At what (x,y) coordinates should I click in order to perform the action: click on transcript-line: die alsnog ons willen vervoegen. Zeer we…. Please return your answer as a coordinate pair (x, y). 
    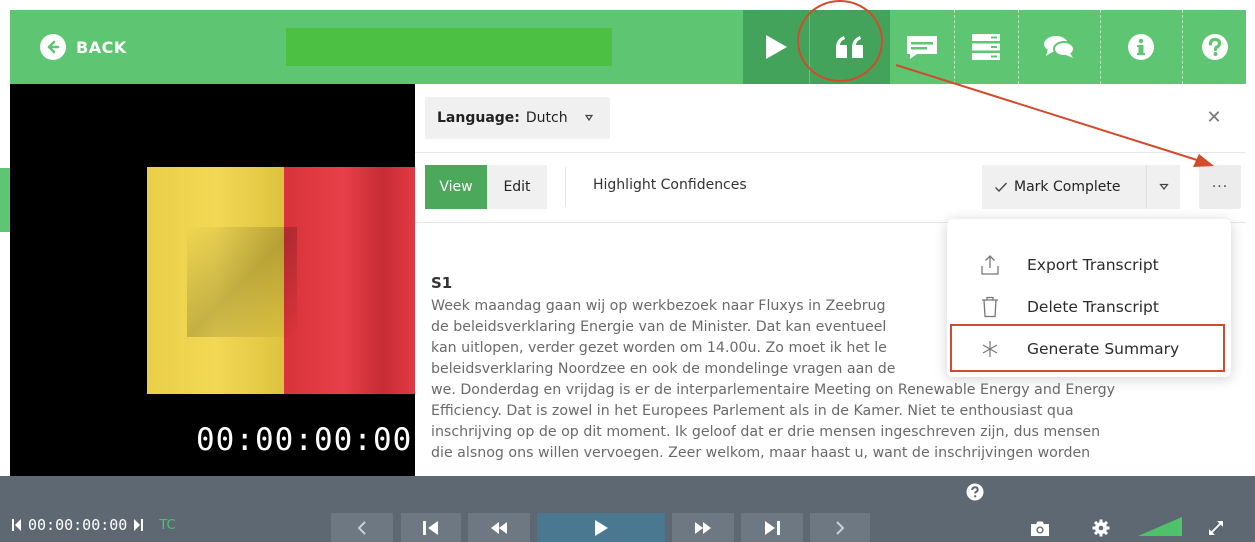
    Looking at the image, I should click on (761, 453).